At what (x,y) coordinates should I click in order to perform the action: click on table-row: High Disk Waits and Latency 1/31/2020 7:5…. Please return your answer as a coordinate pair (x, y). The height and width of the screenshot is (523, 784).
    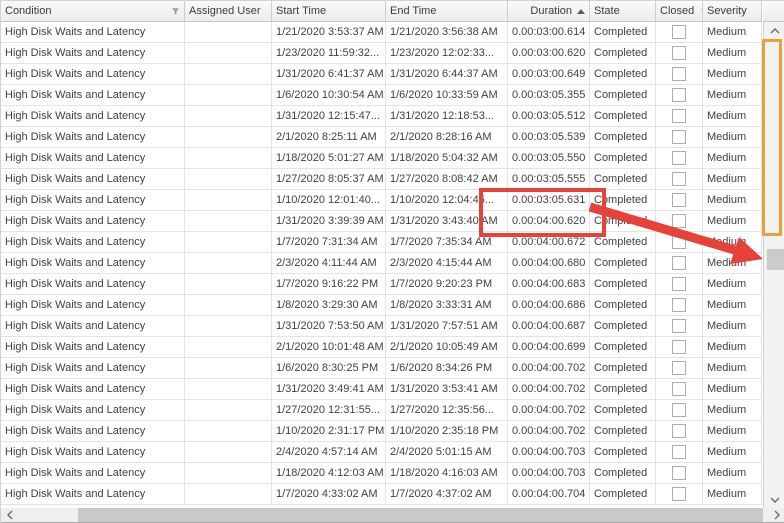
    Looking at the image, I should click on (382, 326).